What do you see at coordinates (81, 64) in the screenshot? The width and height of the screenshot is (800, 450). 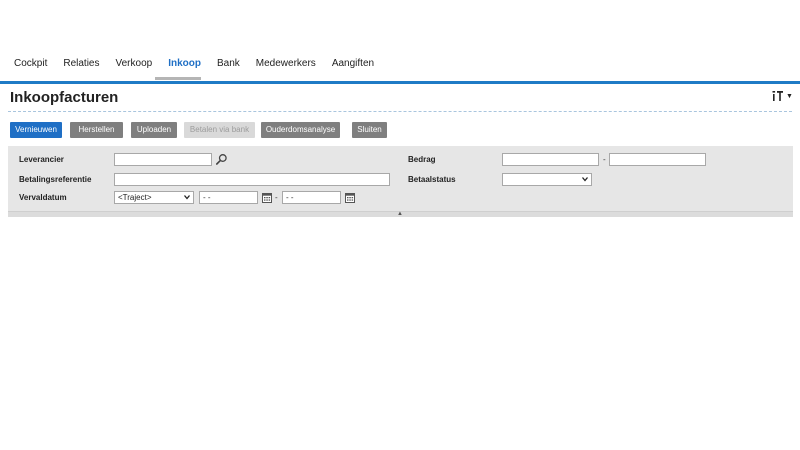 I see `nav-item-relaties: Relaties` at bounding box center [81, 64].